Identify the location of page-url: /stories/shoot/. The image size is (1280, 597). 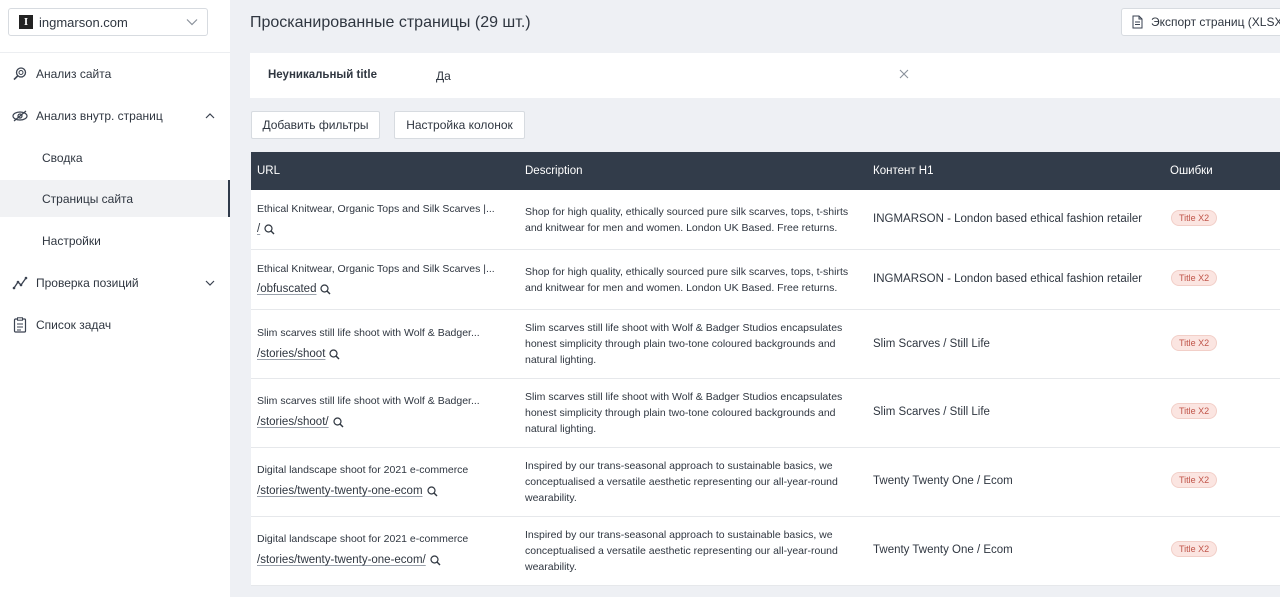
(300, 422).